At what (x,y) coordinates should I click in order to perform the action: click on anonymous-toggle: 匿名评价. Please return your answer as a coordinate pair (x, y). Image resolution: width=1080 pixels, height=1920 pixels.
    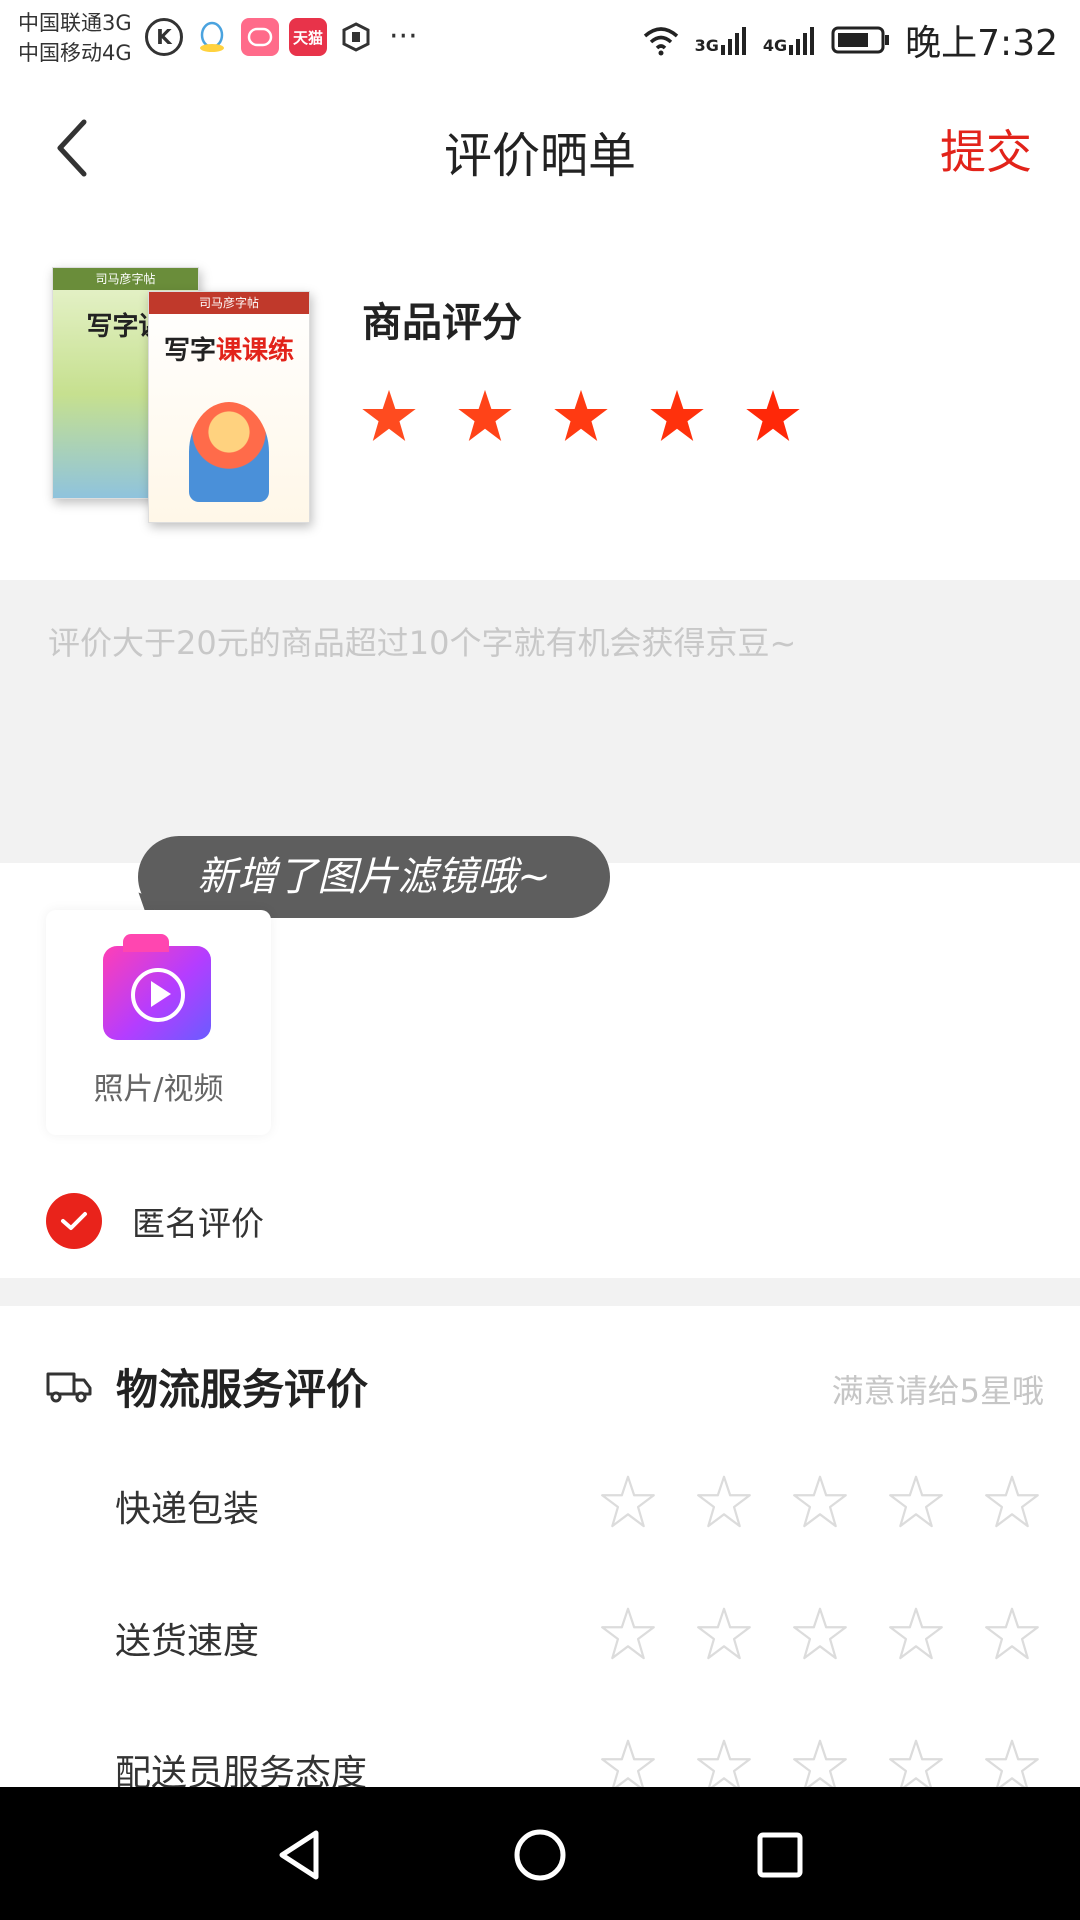
    Looking at the image, I should click on (155, 1221).